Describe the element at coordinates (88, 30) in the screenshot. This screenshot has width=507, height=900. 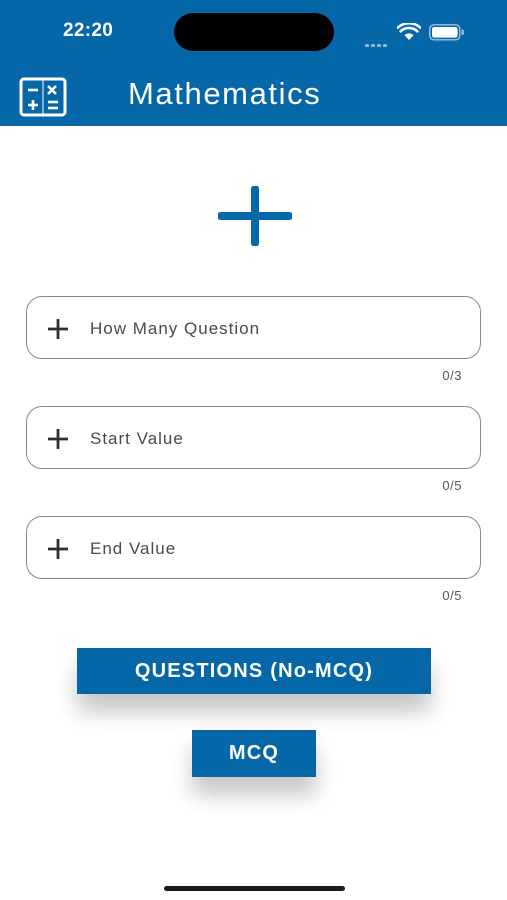
I see `status-time: 22:20` at that location.